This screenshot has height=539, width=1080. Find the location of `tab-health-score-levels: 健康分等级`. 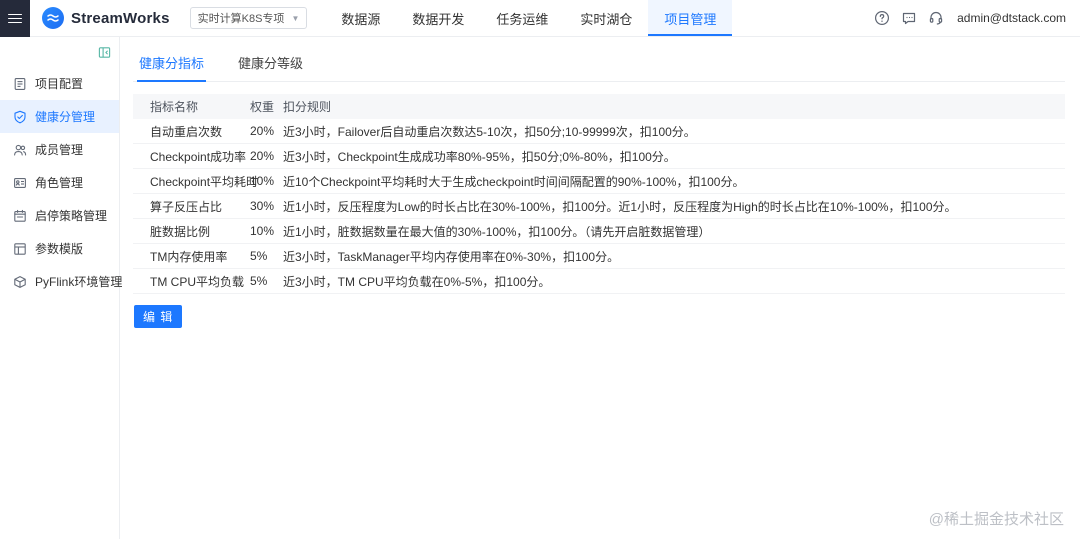

tab-health-score-levels: 健康分等级 is located at coordinates (270, 65).